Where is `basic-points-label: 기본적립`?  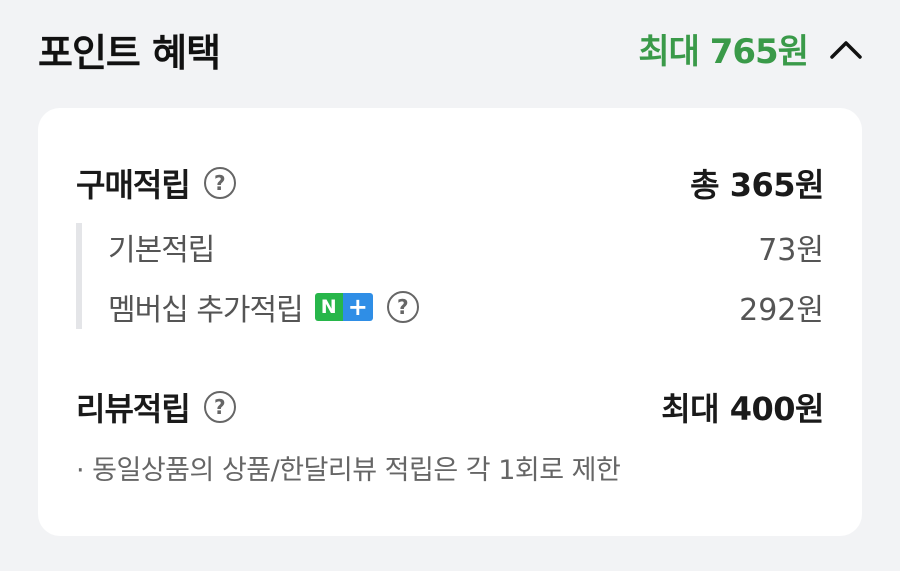 basic-points-label: 기본적립 is located at coordinates (161, 250).